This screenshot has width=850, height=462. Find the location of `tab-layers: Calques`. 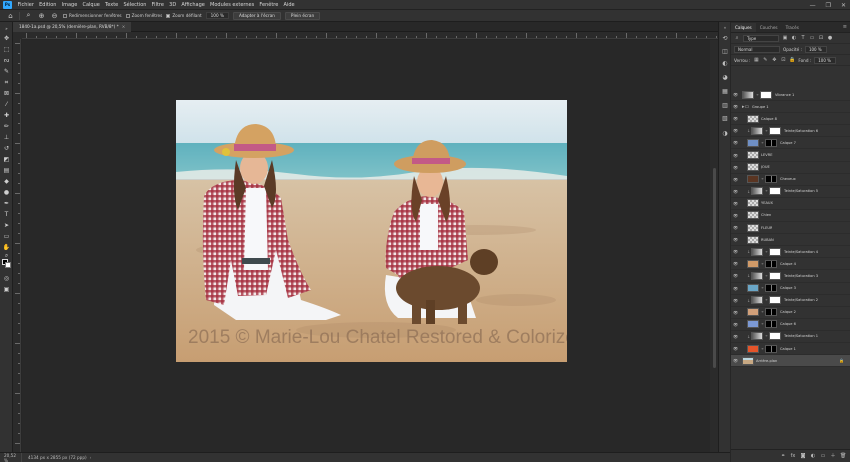

tab-layers: Calques is located at coordinates (743, 27).